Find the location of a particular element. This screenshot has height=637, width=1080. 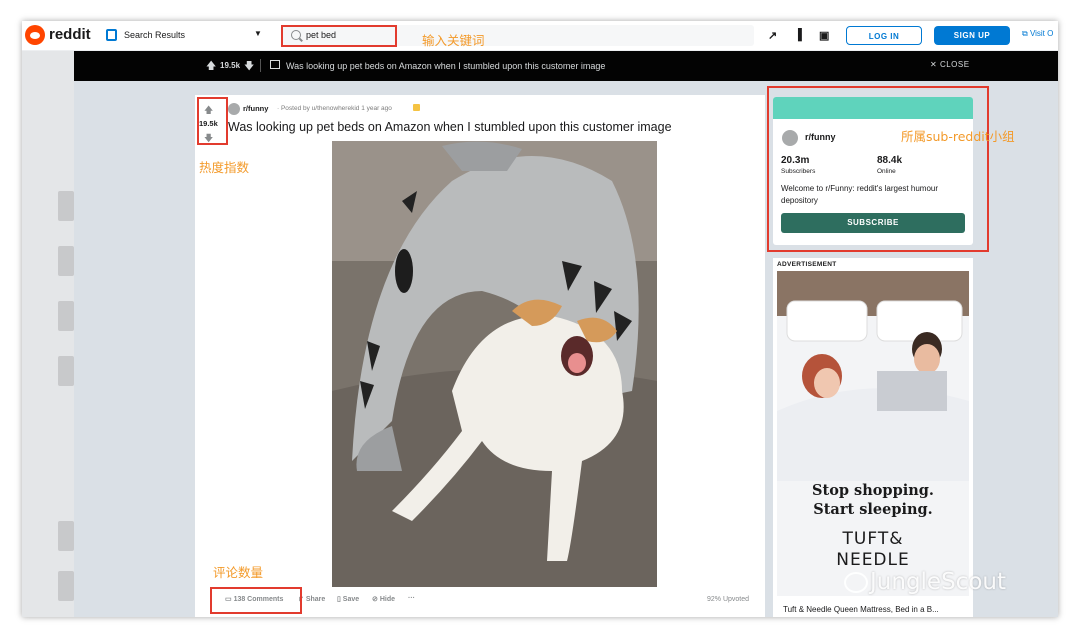

ad-brand-line-1: TUFT& is located at coordinates (873, 539).